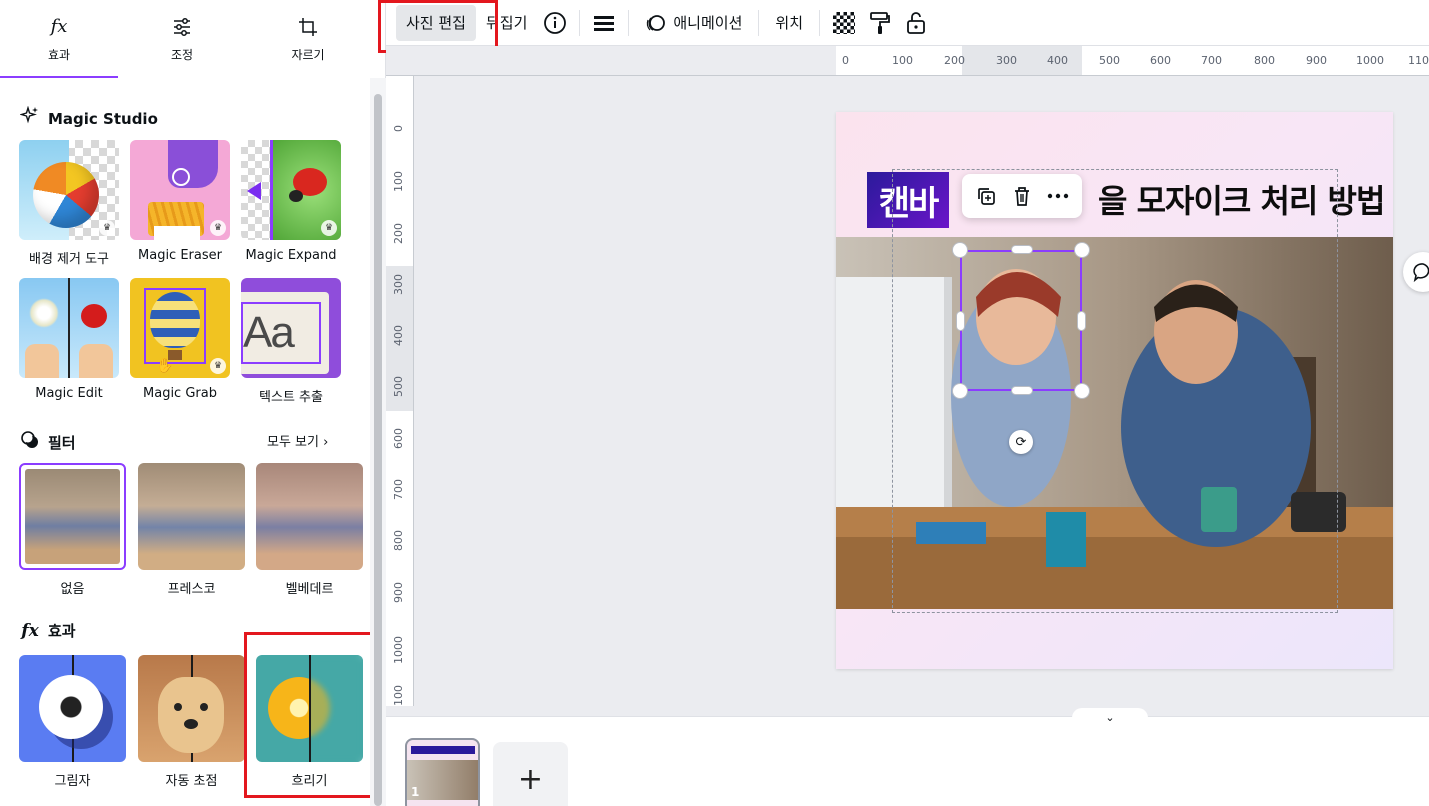  I want to click on flip-label: 뒤집기, so click(506, 23).